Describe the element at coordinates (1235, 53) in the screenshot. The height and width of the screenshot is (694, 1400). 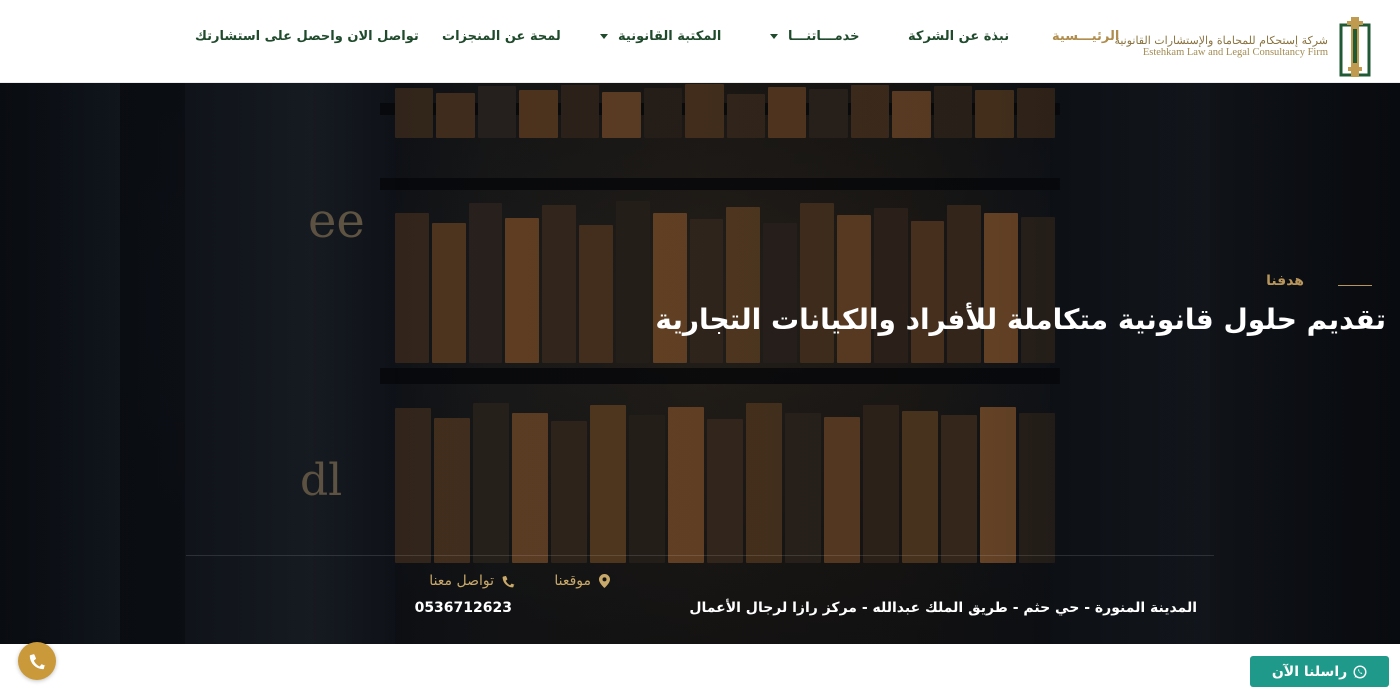
I see `brand-name-en: Estehkam Law and Legal Consultancy Firm` at that location.